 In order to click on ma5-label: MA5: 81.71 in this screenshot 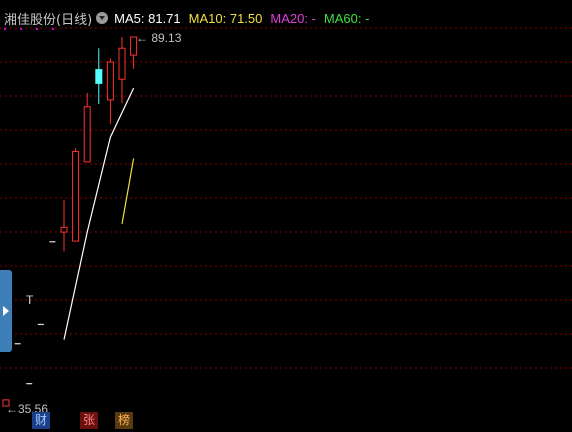, I will do `click(147, 18)`.